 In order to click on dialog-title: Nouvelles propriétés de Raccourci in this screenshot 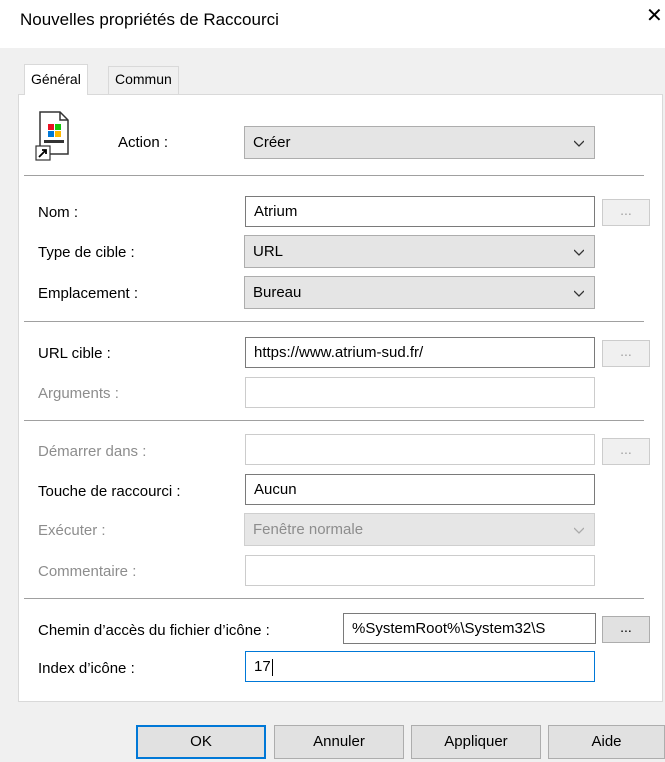, I will do `click(149, 19)`.